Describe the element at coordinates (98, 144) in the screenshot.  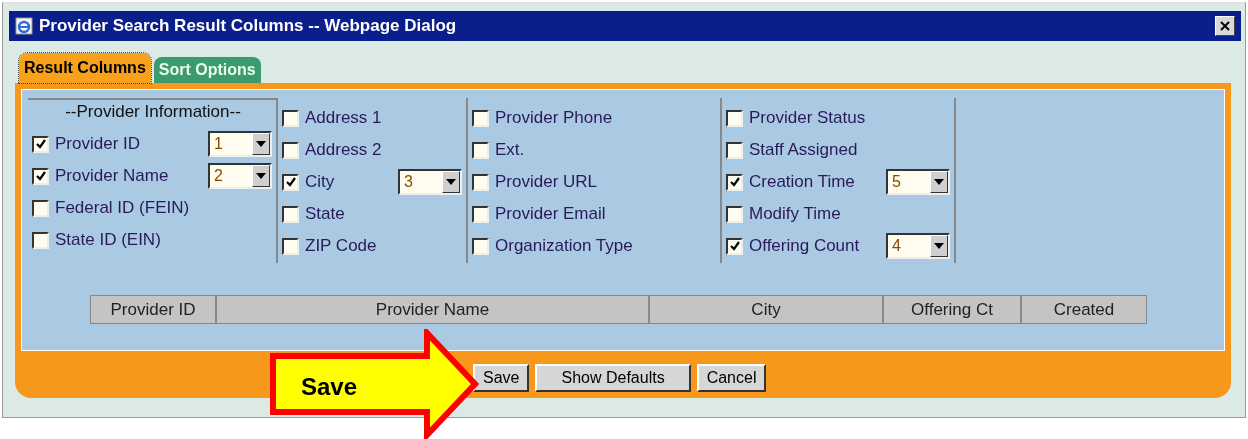
I see `checkbox-label: Provider ID` at that location.